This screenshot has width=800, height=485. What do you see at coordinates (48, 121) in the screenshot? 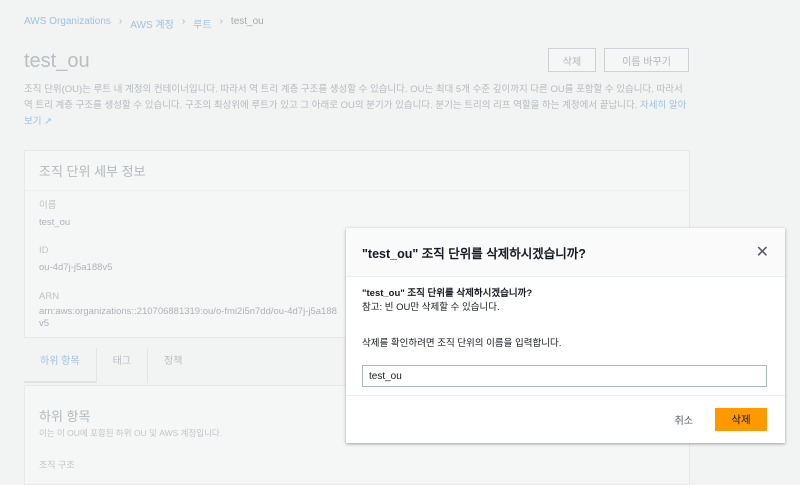
I see `external-link-icon: ↗` at bounding box center [48, 121].